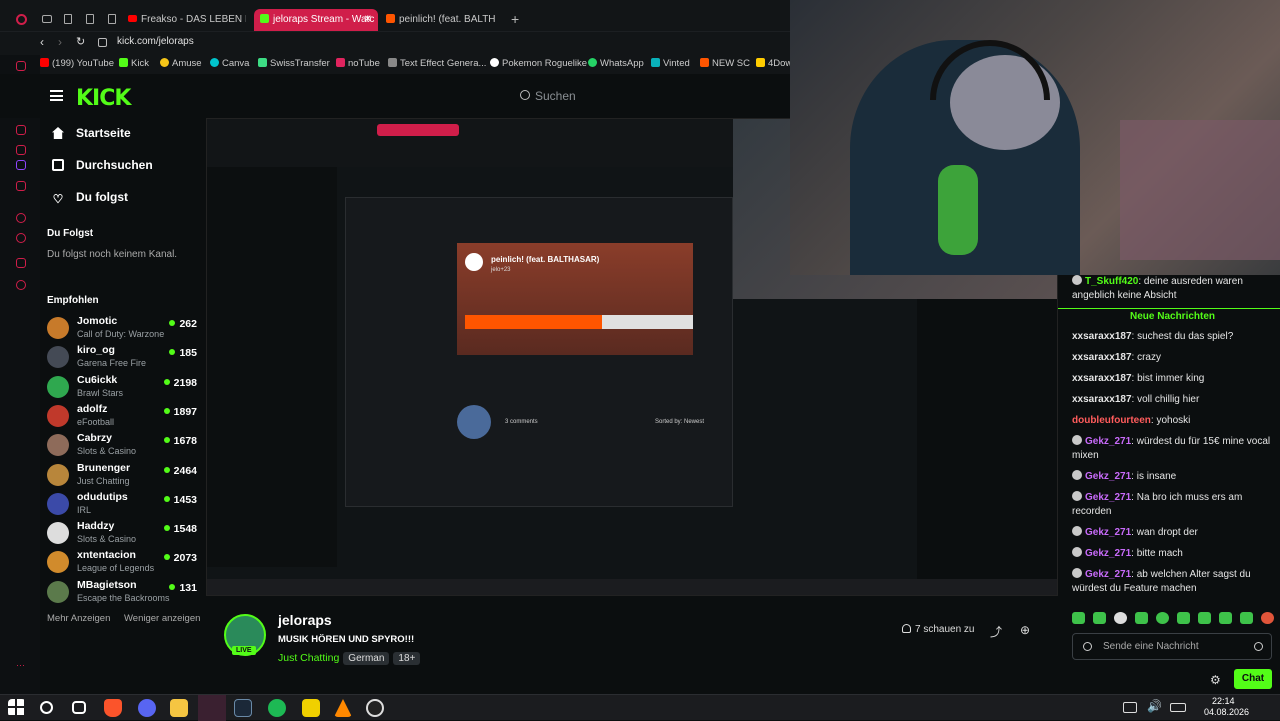  Describe the element at coordinates (47, 19) in the screenshot. I see `tab-actions-icon` at that location.